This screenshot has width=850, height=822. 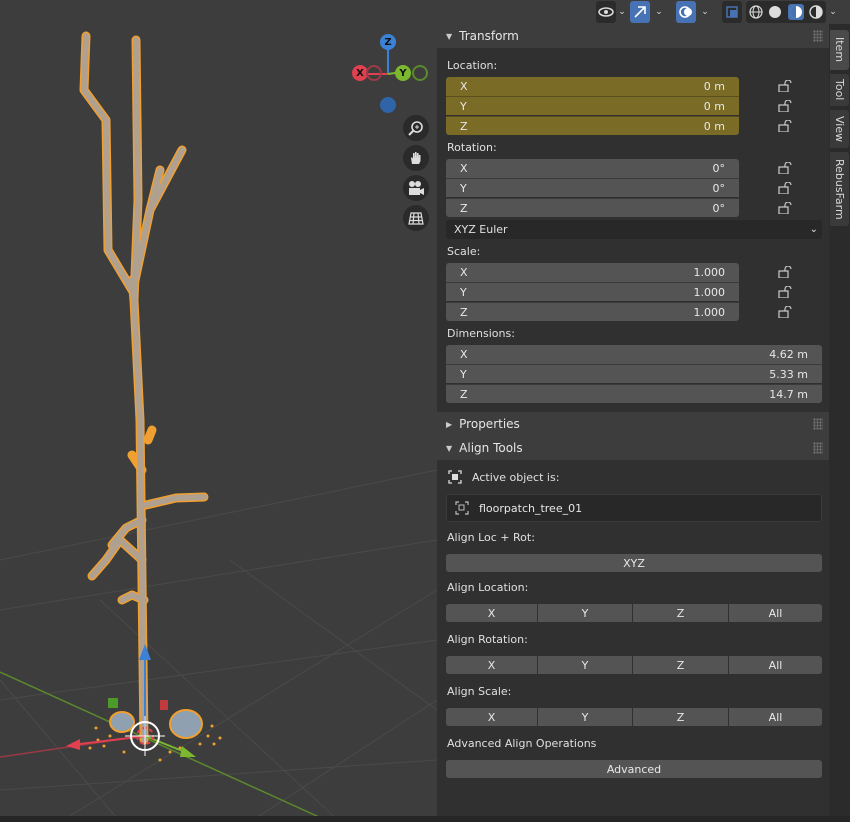 I want to click on align-location-all-button: All, so click(x=775, y=613).